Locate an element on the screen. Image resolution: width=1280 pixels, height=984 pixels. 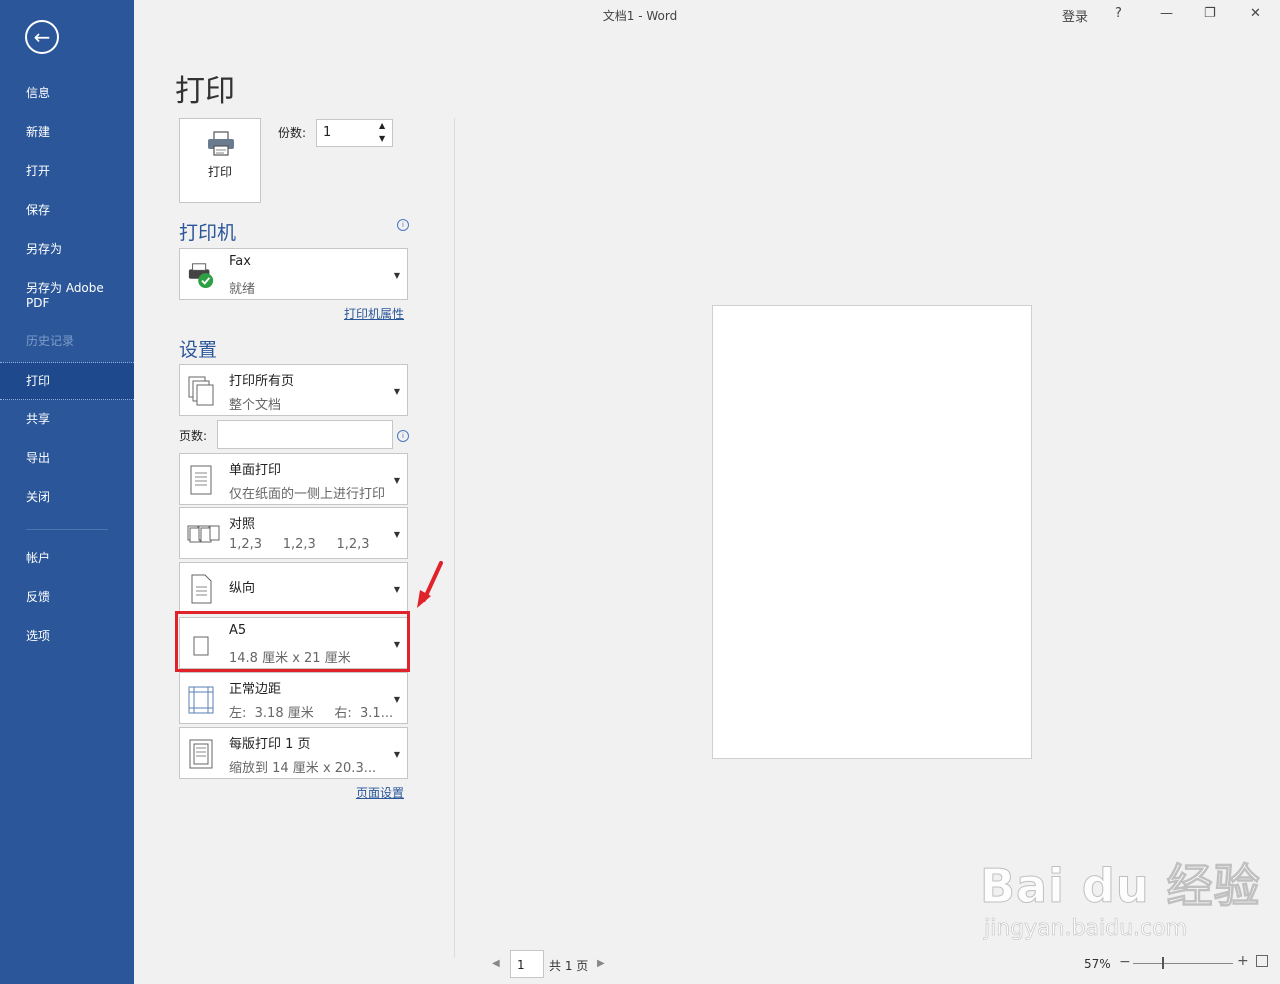
pages-label: 页数: is located at coordinates (193, 436).